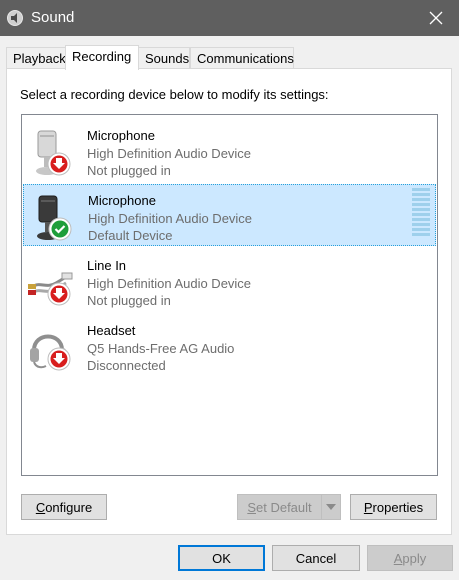 The image size is (459, 580). I want to click on ok-button: OK, so click(221, 558).